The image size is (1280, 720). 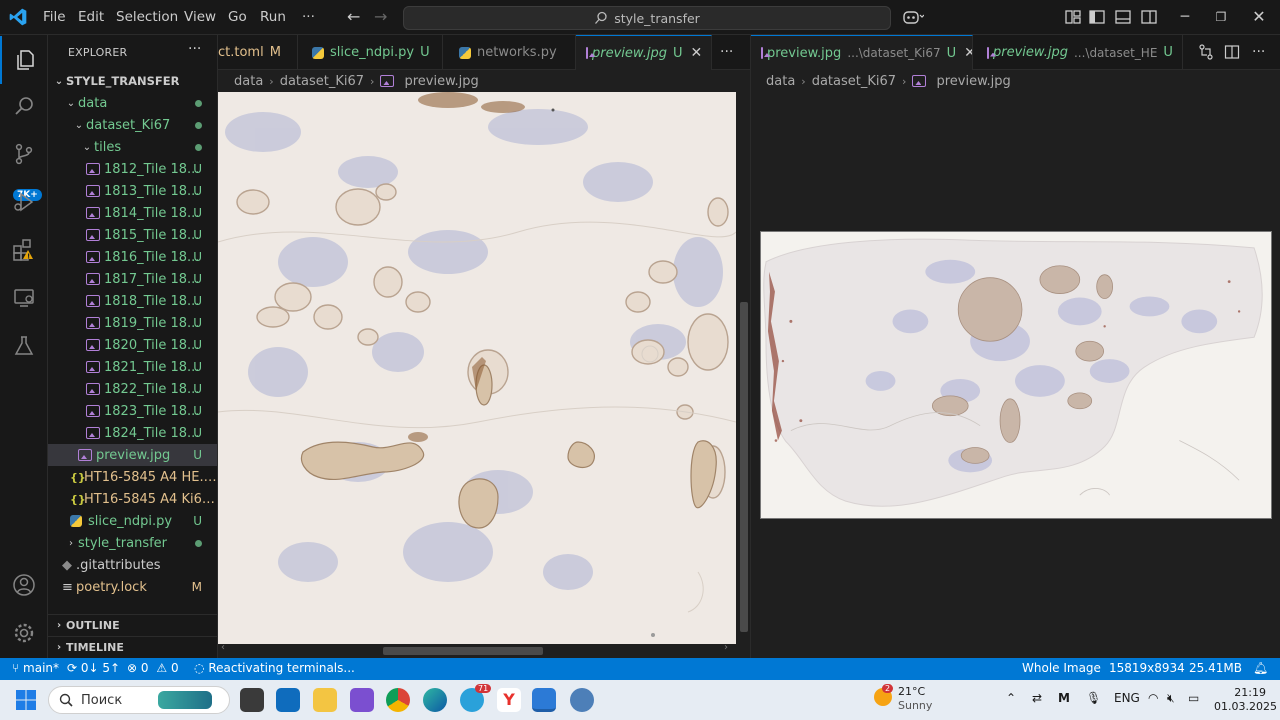 I want to click on horizontal-scrollbar-thumb, so click(x=463, y=651).